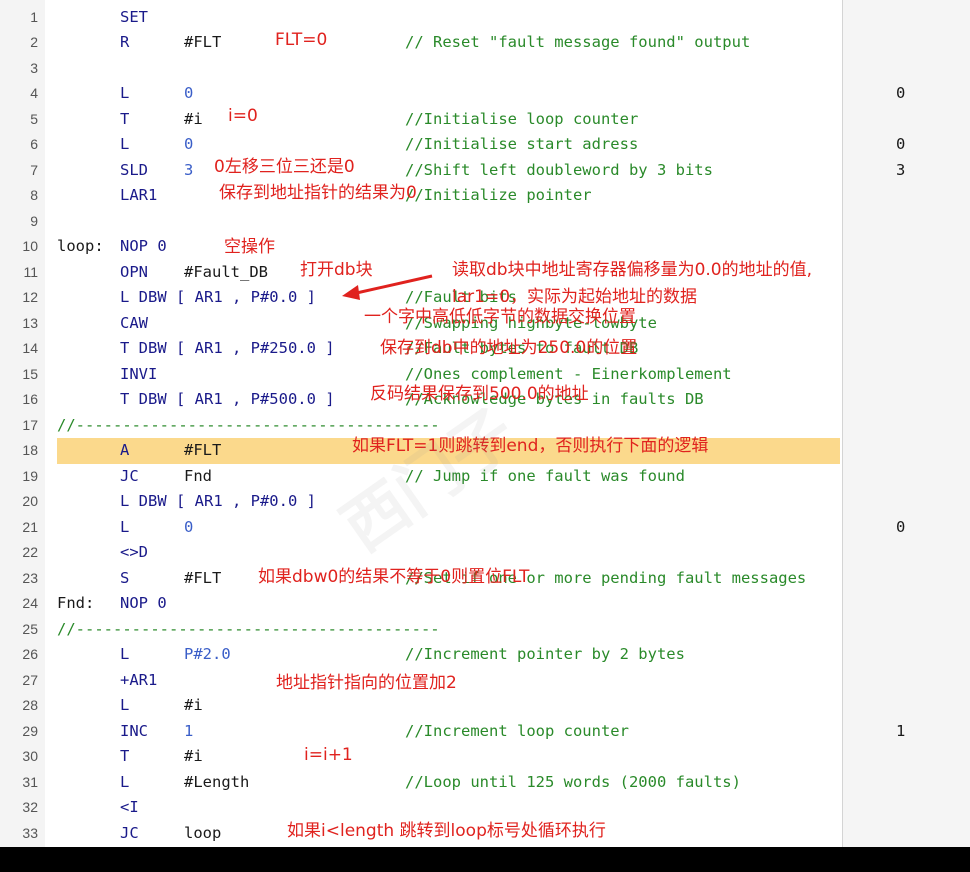  Describe the element at coordinates (485, 859) in the screenshot. I see `bottom-bar` at that location.